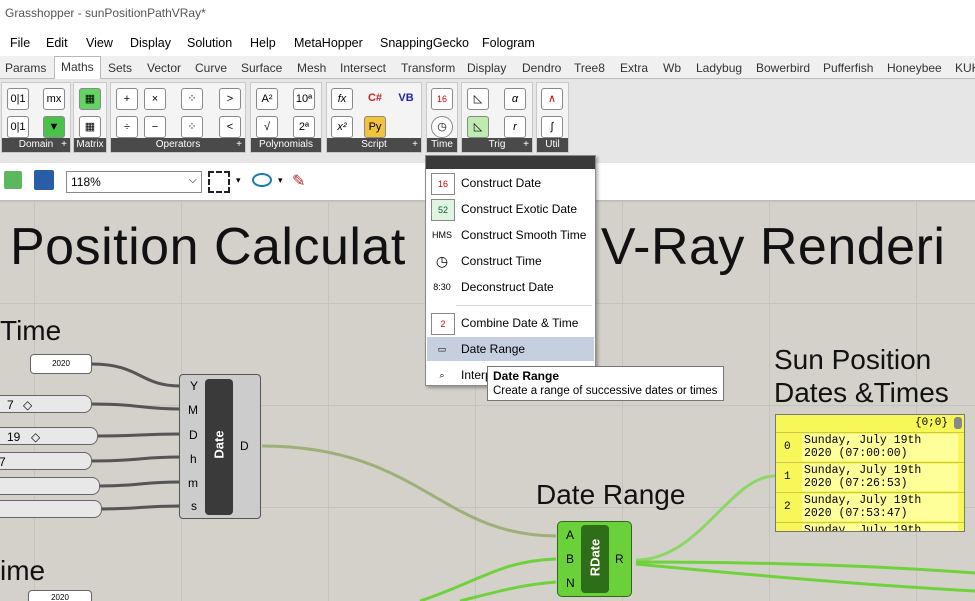 The image size is (975, 601). Describe the element at coordinates (783, 68) in the screenshot. I see `tab-bowerbird: Bowerbird` at that location.